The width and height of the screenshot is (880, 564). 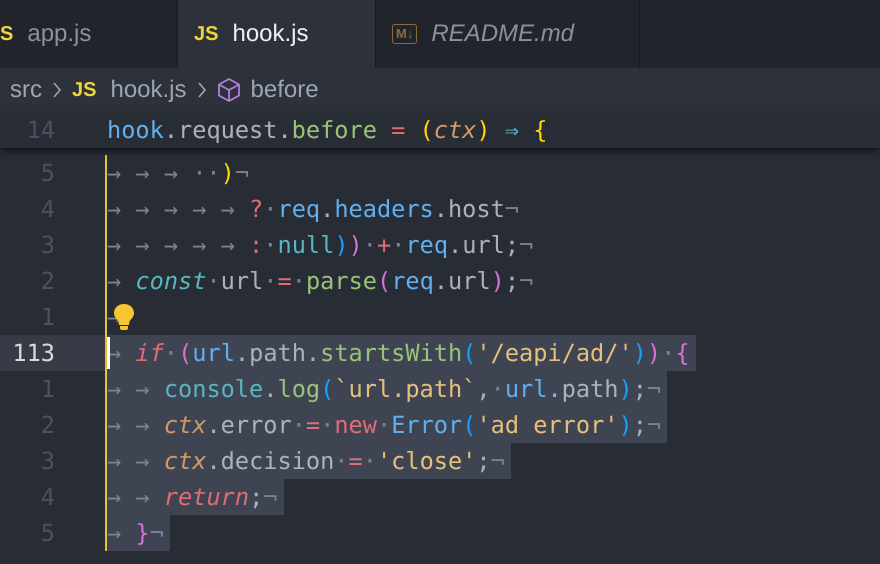 I want to click on code-line: → → → ··)¬, so click(x=178, y=173).